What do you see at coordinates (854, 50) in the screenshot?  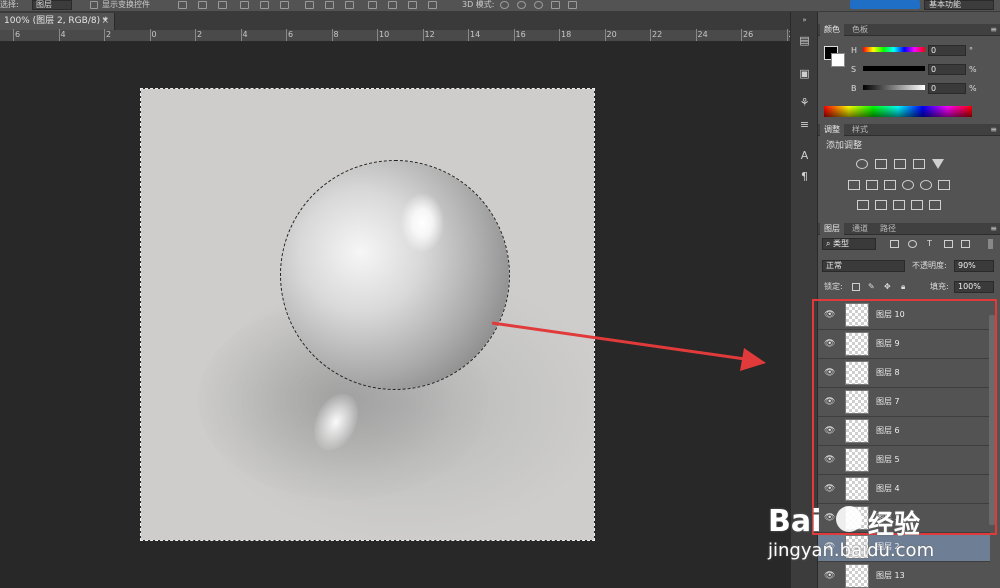 I see `h-label: H` at bounding box center [854, 50].